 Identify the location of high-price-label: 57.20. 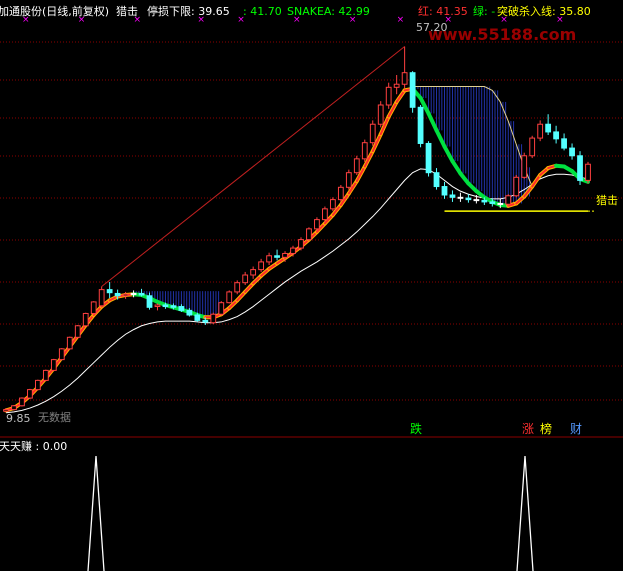
(432, 27).